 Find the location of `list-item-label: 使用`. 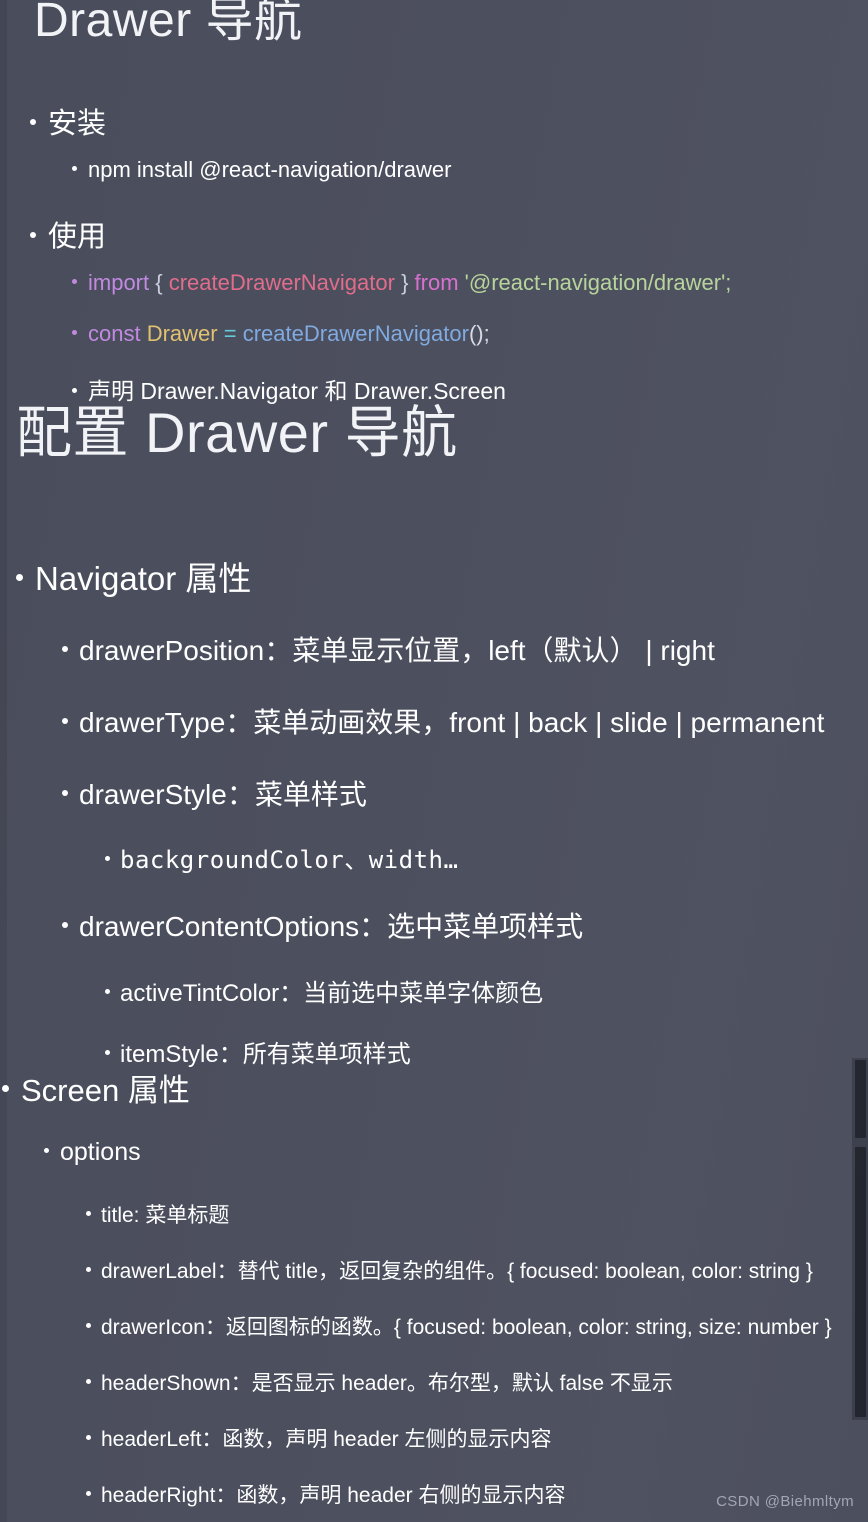

list-item-label: 使用 is located at coordinates (77, 237).